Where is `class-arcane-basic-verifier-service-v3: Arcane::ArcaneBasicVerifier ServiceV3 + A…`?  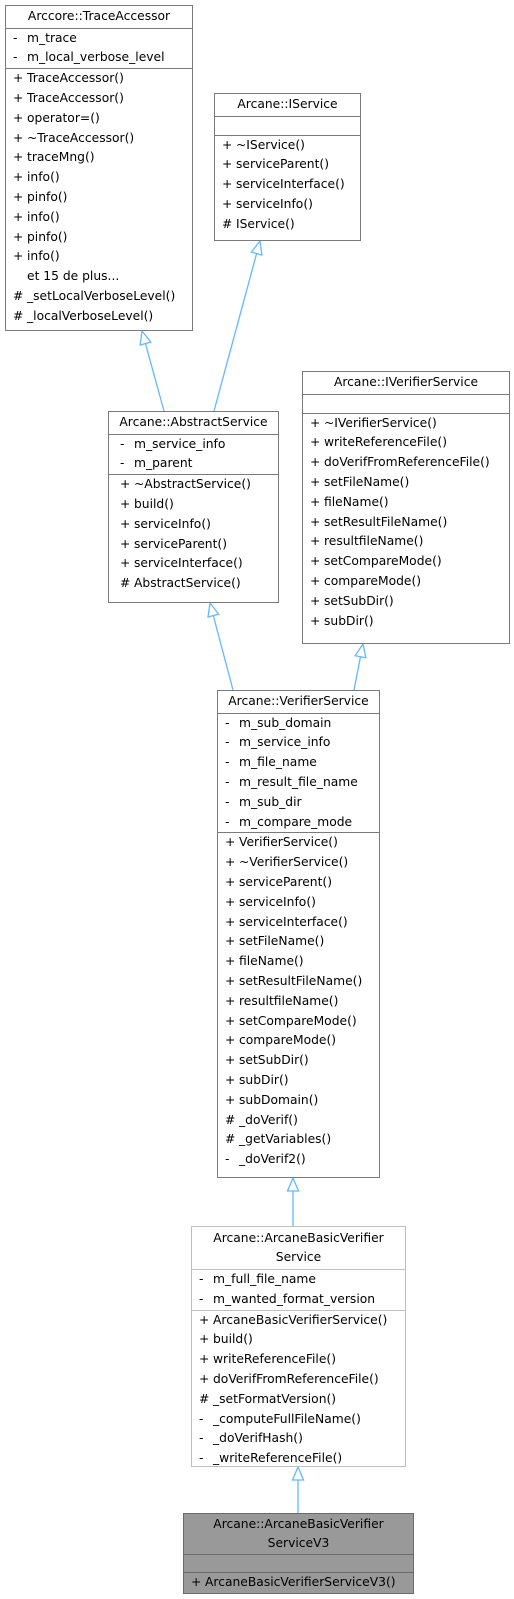
class-arcane-basic-verifier-service-v3: Arcane::ArcaneBasicVerifier ServiceV3 + A… is located at coordinates (298, 1553).